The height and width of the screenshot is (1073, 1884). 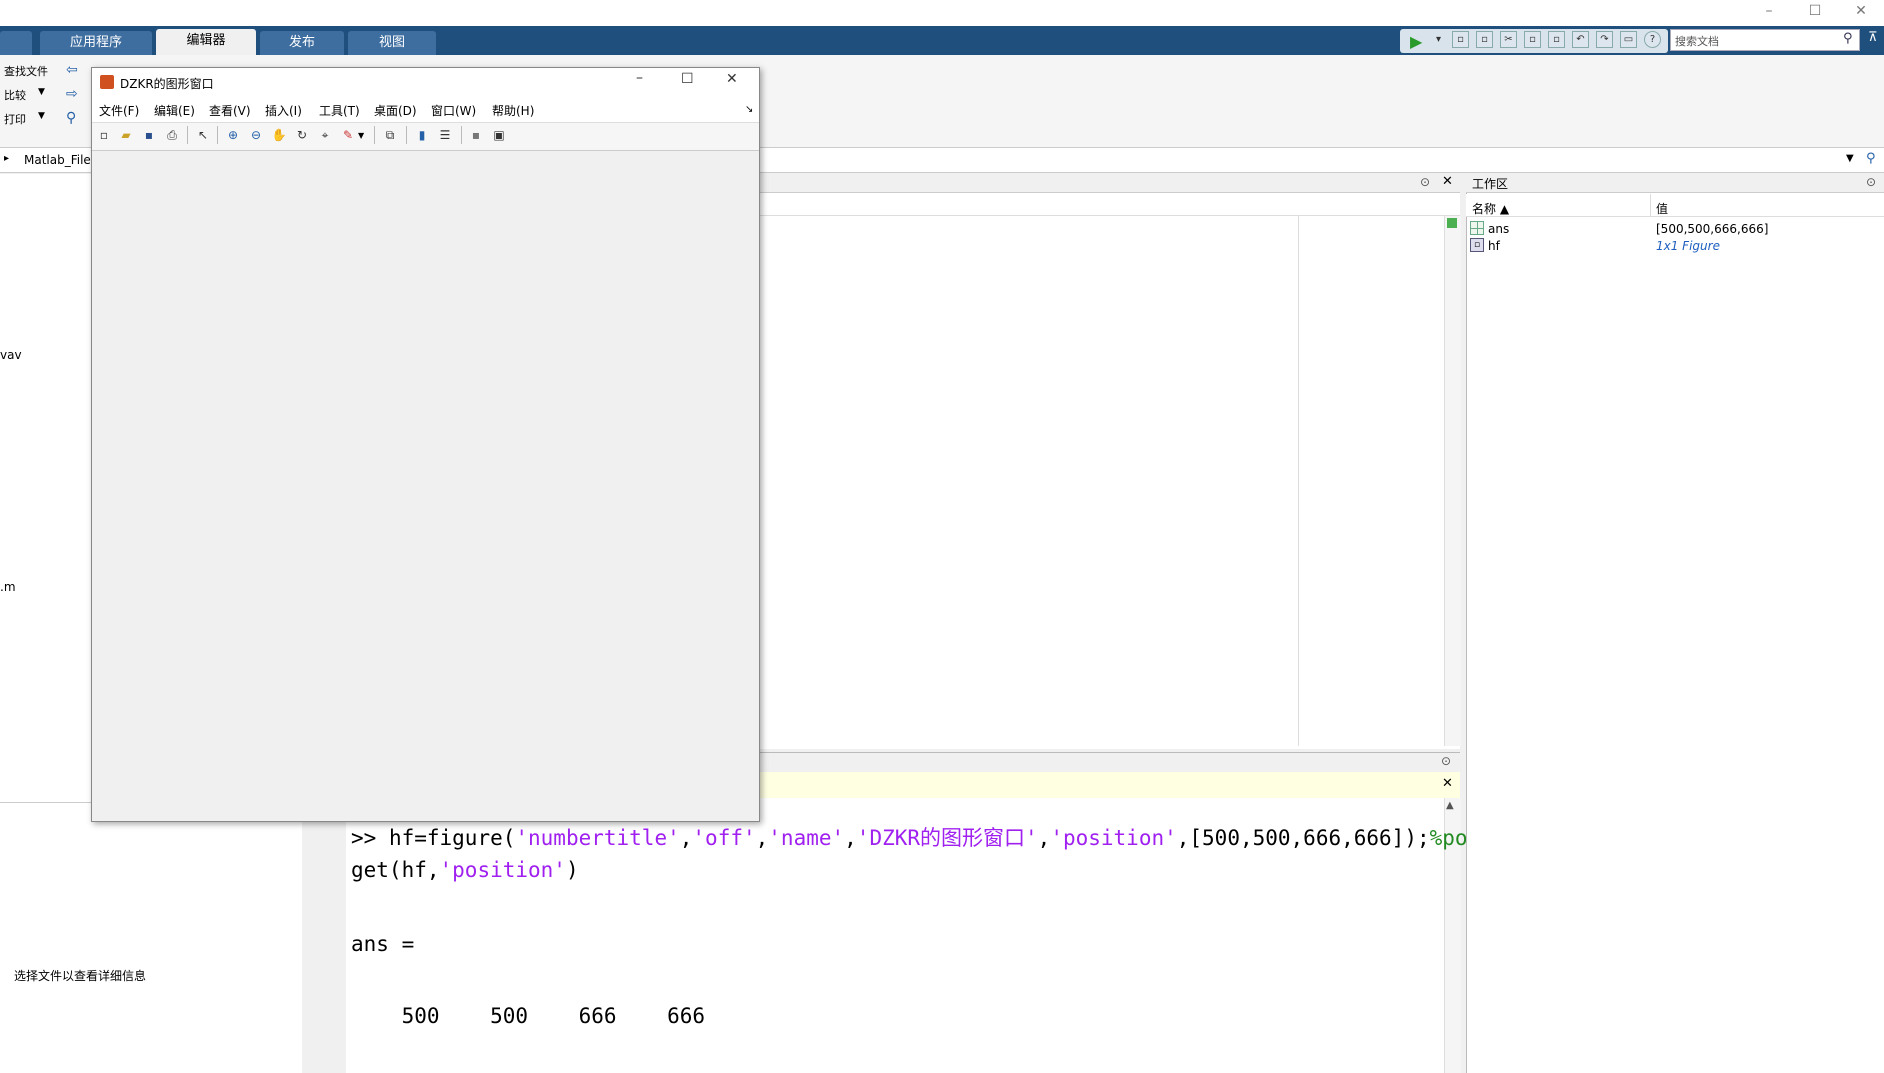 What do you see at coordinates (1765, 40) in the screenshot?
I see `doc-search-input: 搜索文档` at bounding box center [1765, 40].